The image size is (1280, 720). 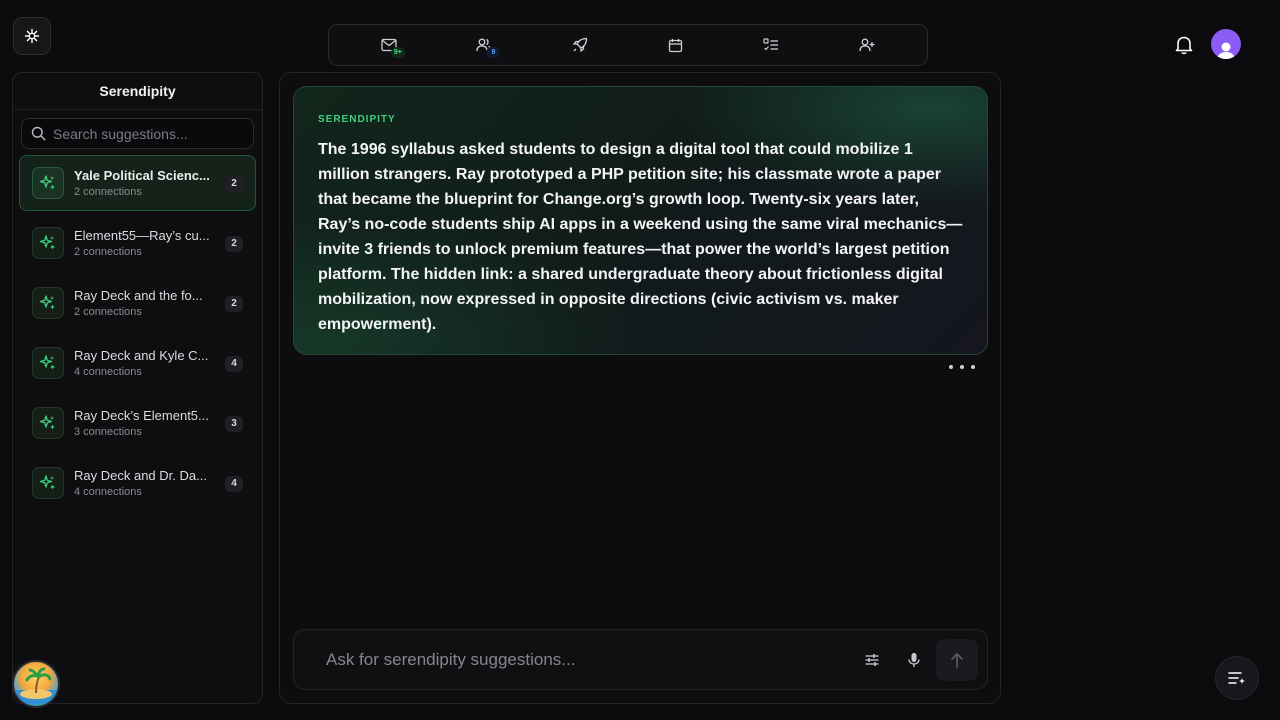 I want to click on suggestion-item: Yale Political Scienc... 2 connections 2, so click(x=137, y=183).